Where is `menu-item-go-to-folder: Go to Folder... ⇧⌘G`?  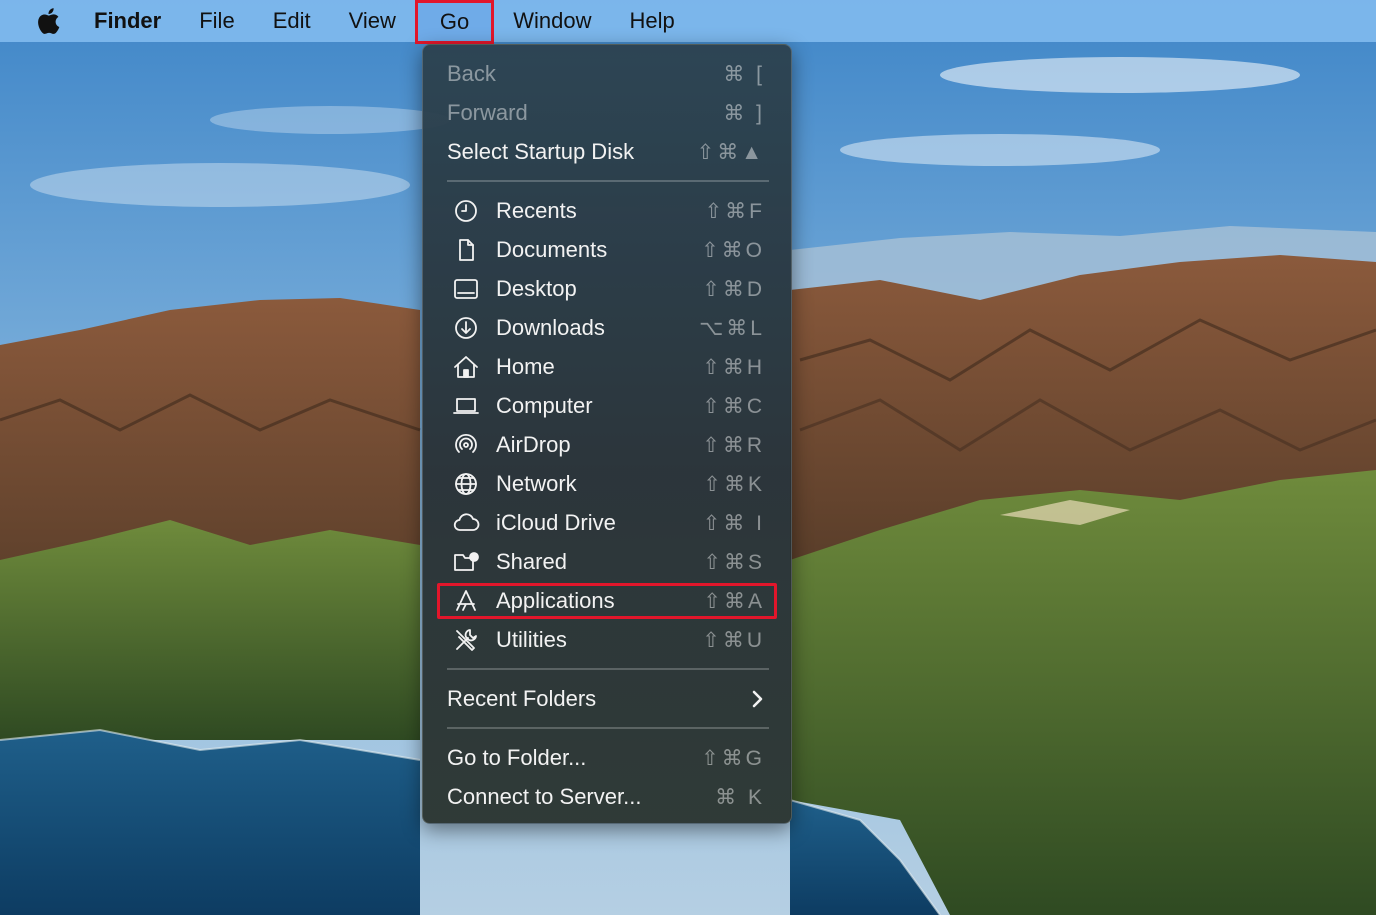
menu-item-go-to-folder: Go to Folder... ⇧⌘G is located at coordinates (607, 758).